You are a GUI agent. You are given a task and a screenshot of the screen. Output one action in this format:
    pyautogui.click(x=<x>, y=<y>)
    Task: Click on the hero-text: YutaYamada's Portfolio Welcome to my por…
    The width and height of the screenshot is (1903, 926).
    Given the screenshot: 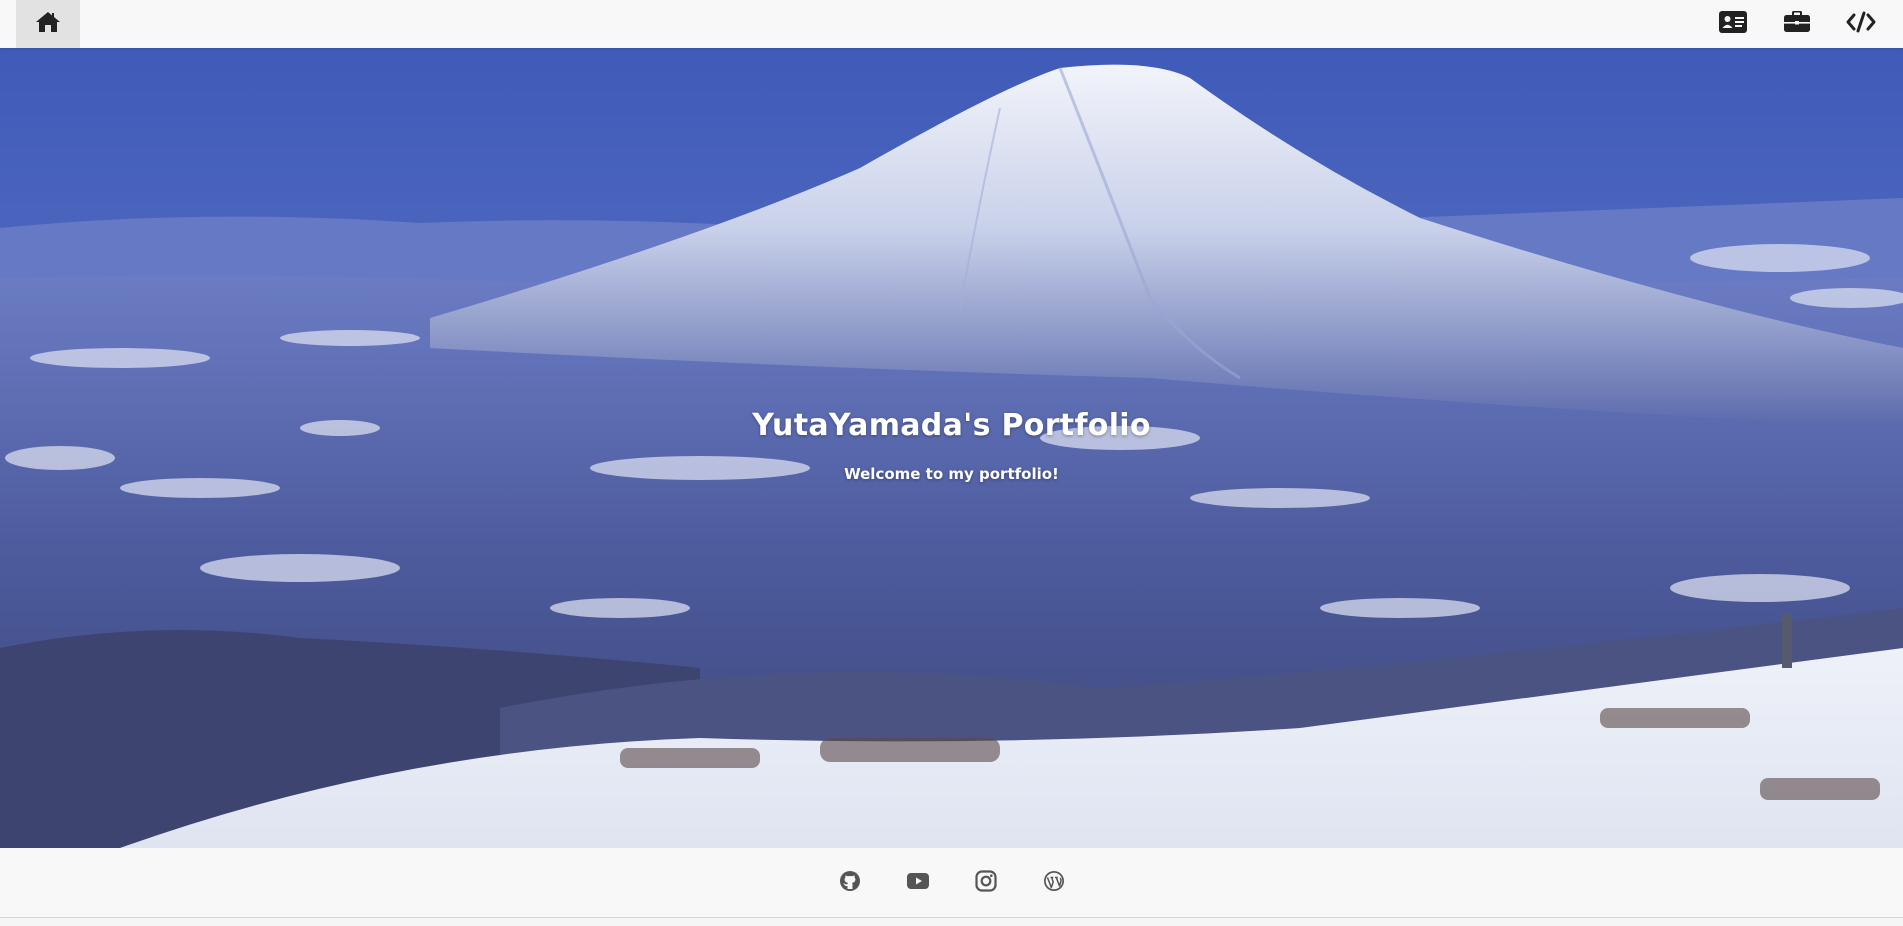 What is the action you would take?
    pyautogui.click(x=951, y=445)
    